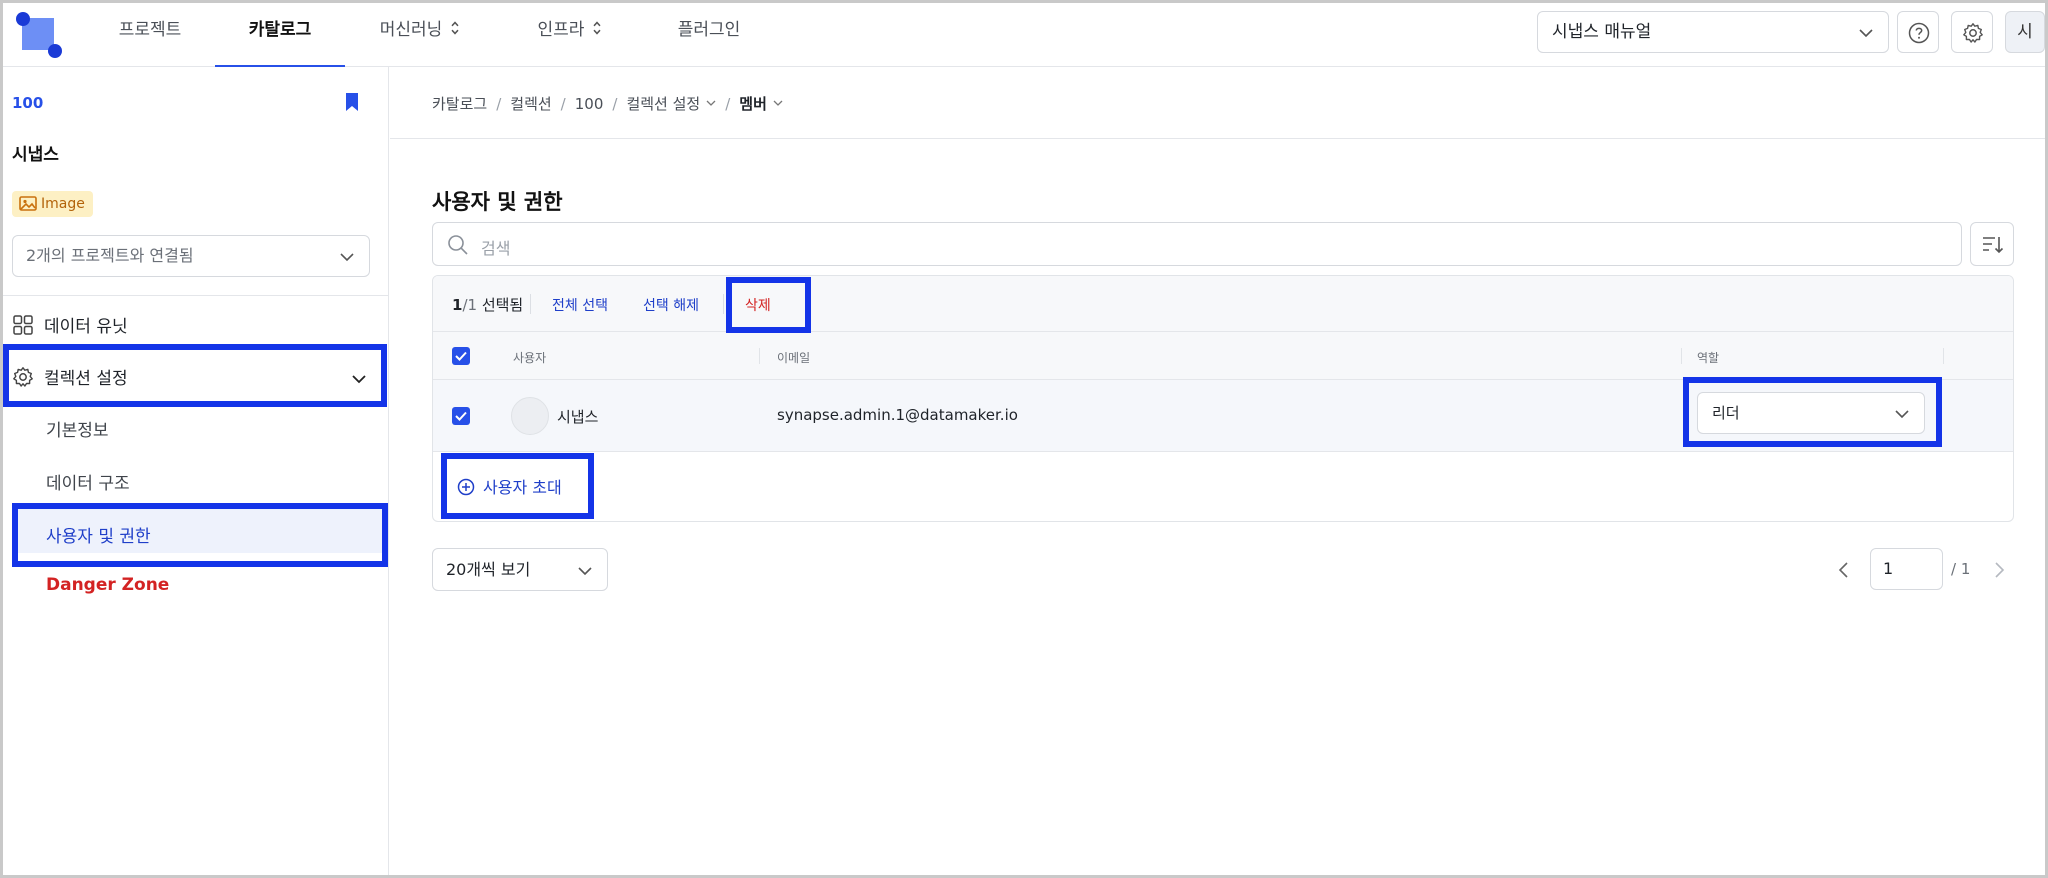 Image resolution: width=2048 pixels, height=878 pixels. What do you see at coordinates (150, 33) in the screenshot?
I see `nav-tab-projects: 프로젝트` at bounding box center [150, 33].